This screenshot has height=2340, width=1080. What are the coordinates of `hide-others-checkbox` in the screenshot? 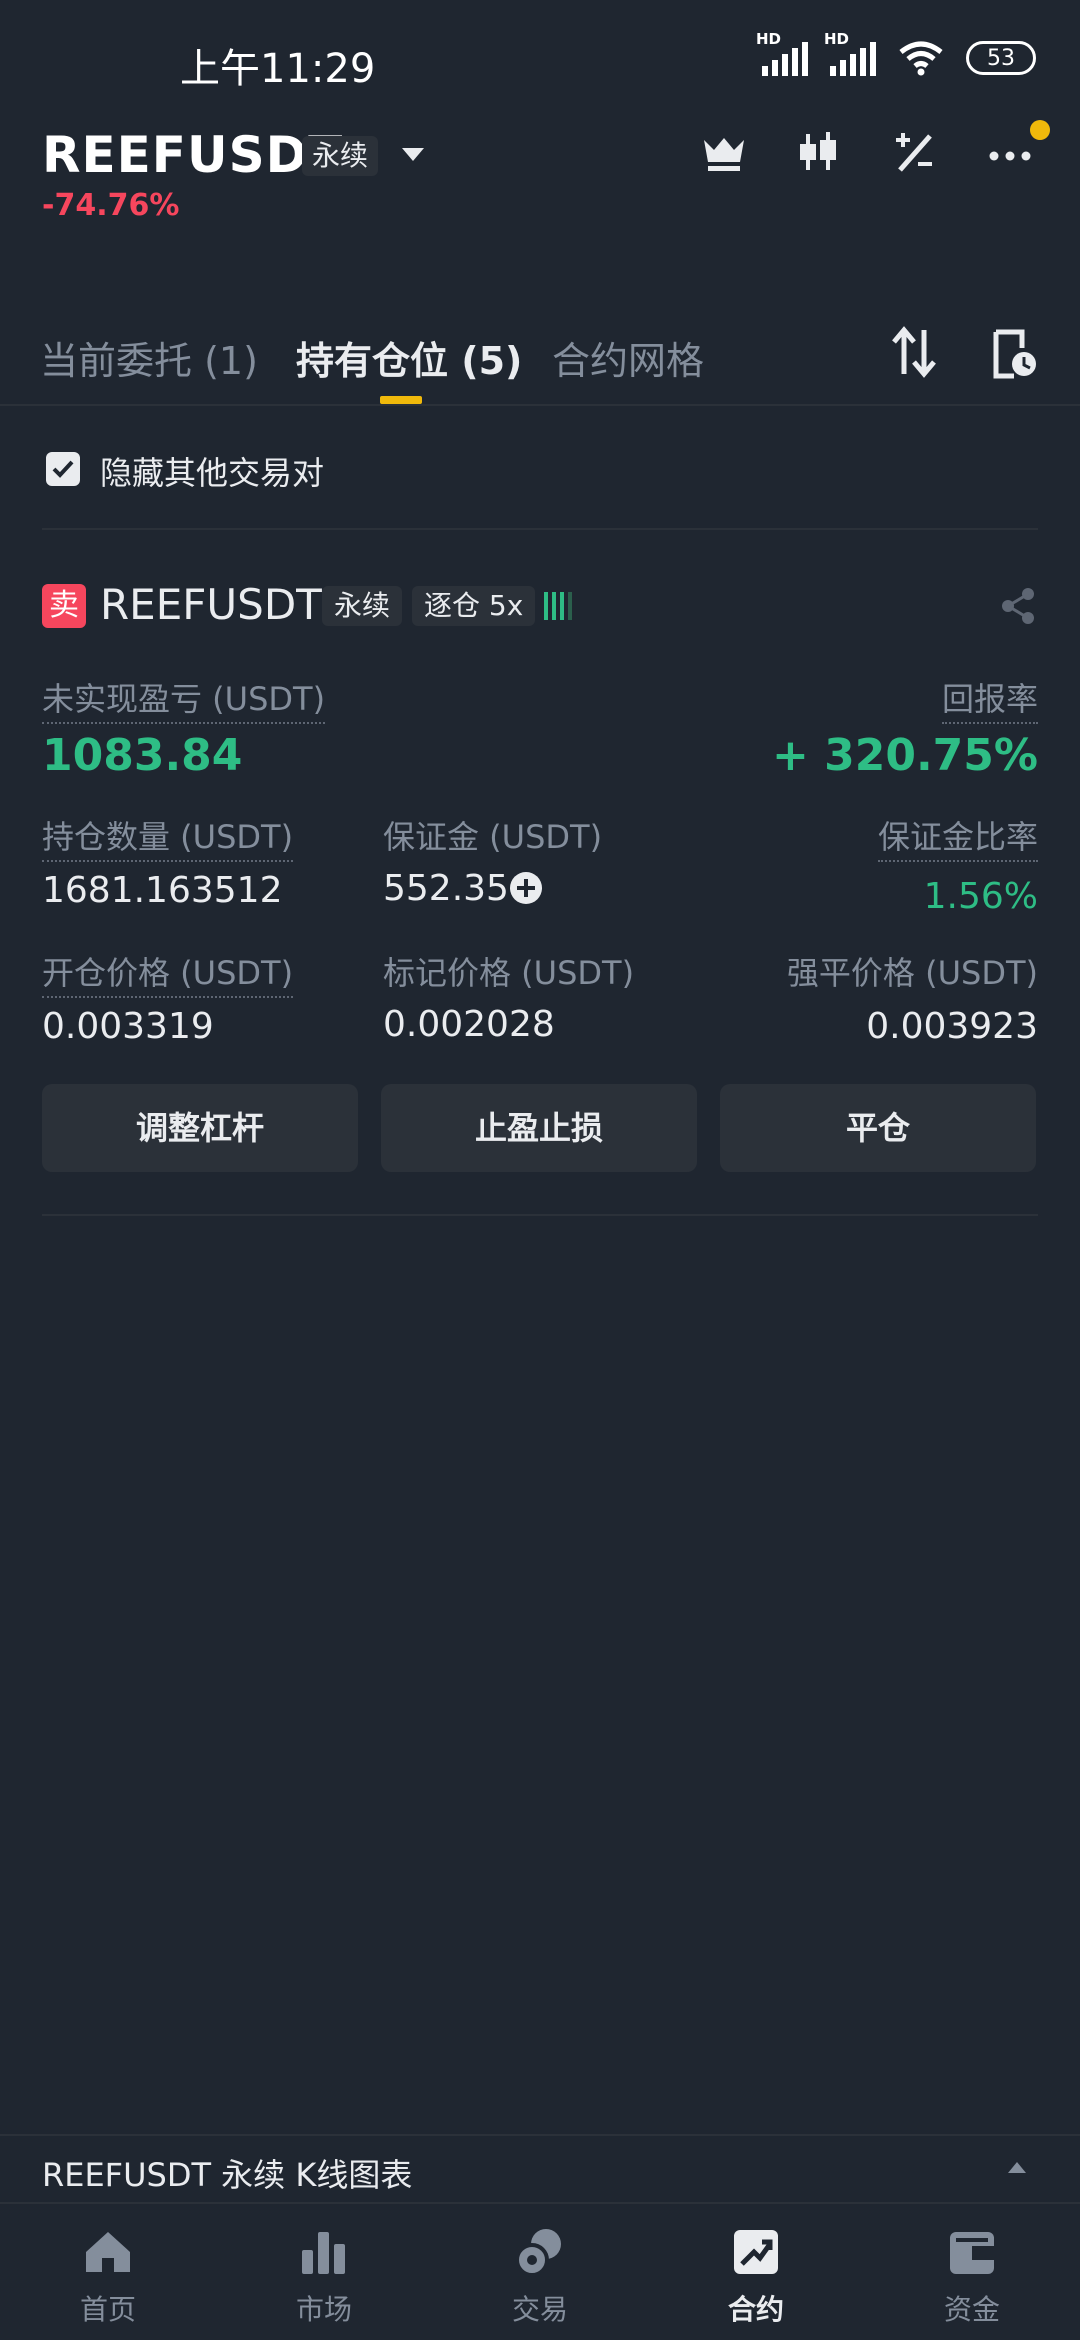 It's located at (63, 469).